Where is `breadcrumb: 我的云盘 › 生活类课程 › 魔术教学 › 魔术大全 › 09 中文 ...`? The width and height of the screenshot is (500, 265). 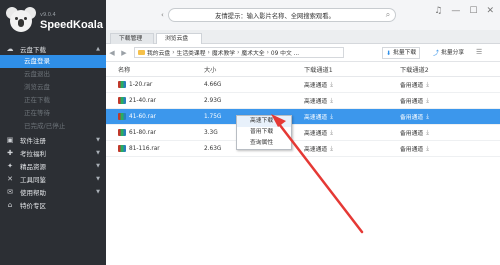
breadcrumb: 我的云盘 › 生活类课程 › 魔术教学 › 魔术大全 › 09 中文 ... is located at coordinates (239, 52).